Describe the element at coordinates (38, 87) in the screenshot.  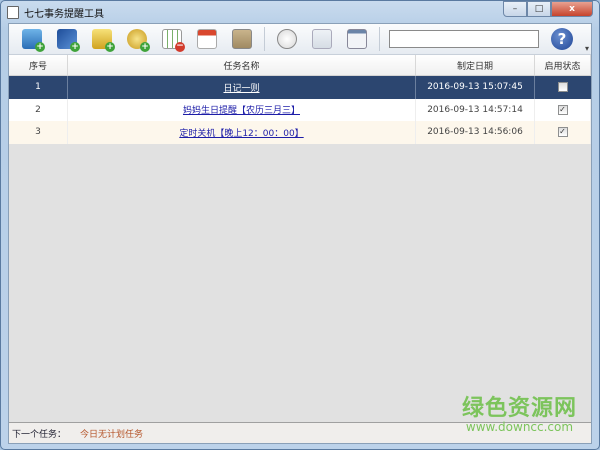
I see `row-index: 1` at that location.